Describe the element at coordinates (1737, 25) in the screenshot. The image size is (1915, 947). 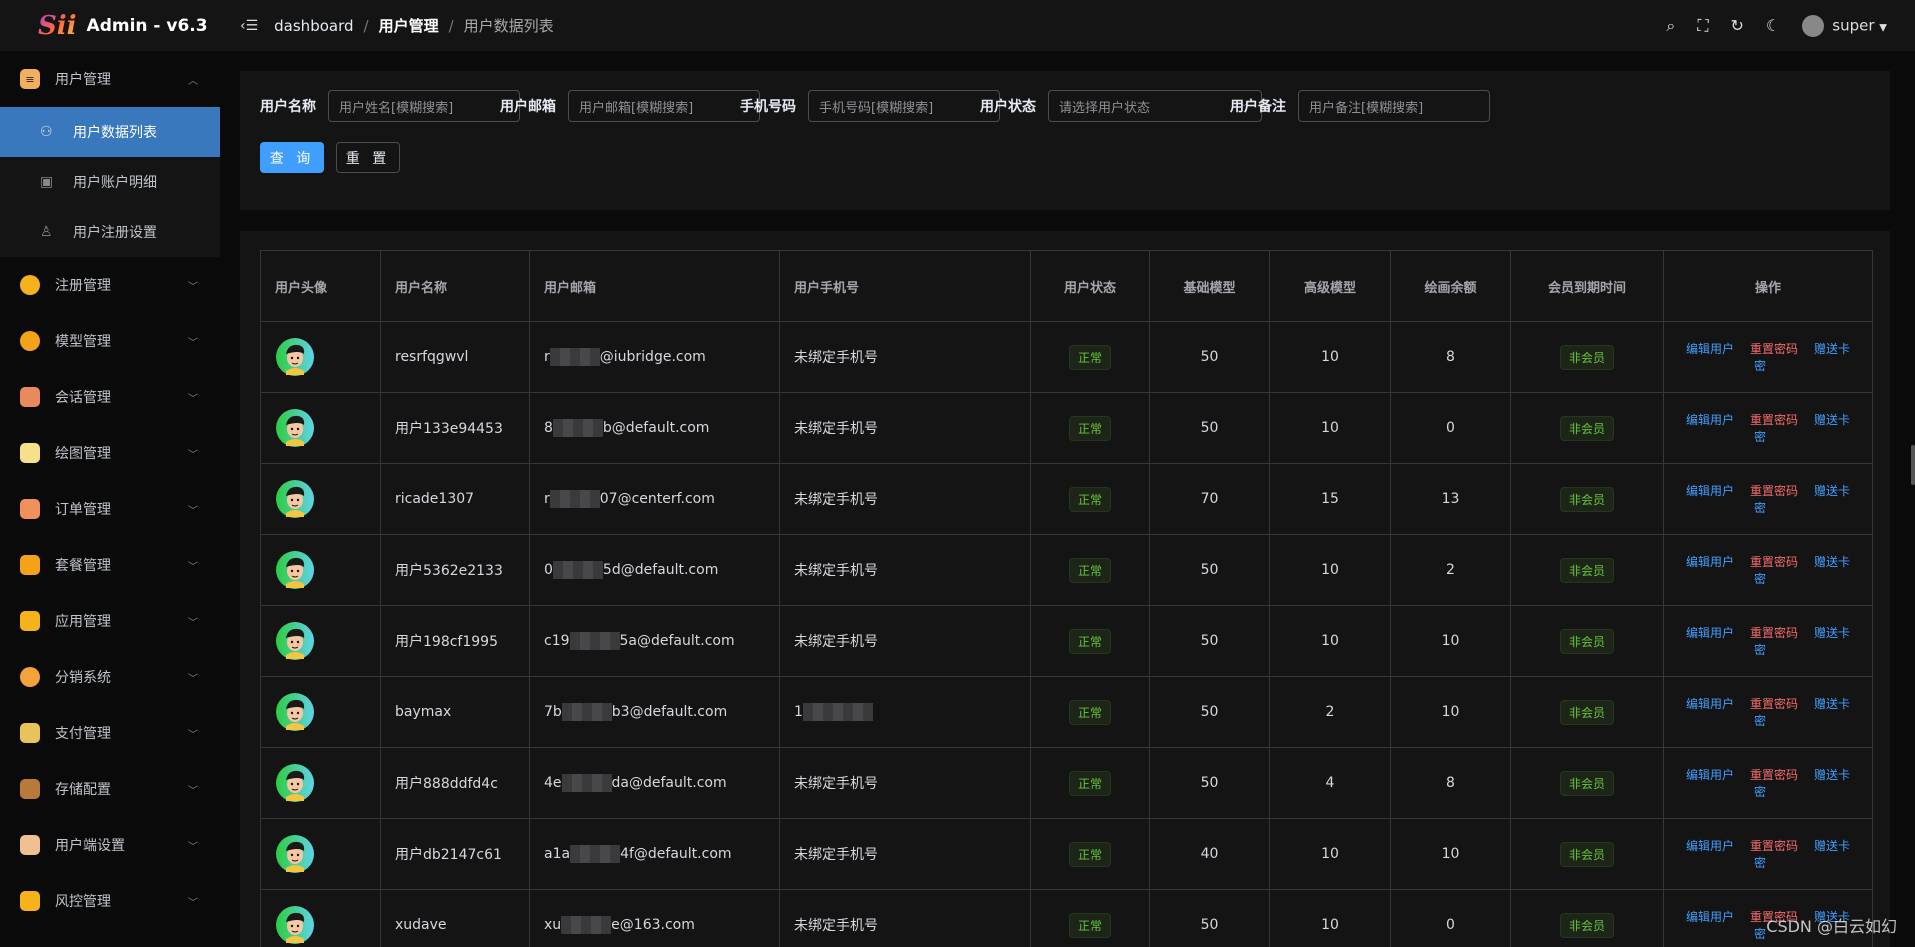
I see `refresh-icon: ↻` at that location.